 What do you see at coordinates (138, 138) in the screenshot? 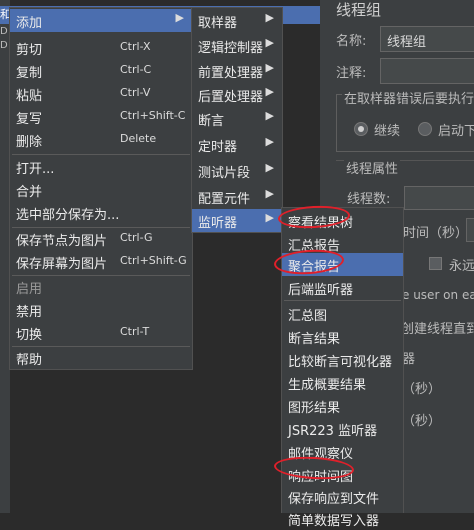
I see `menu-item-shortcut: Delete` at bounding box center [138, 138].